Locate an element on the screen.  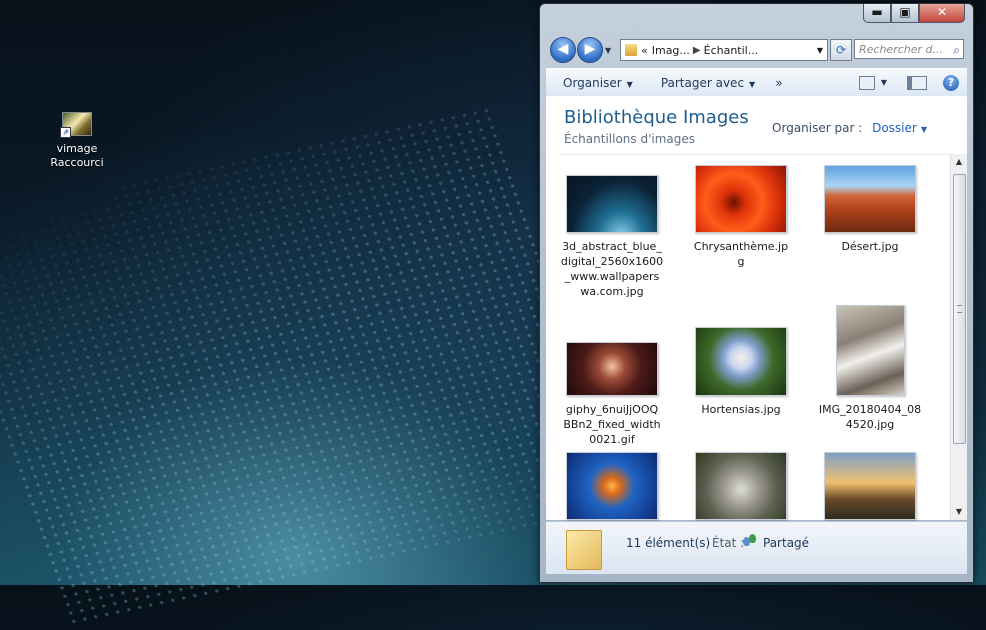
address-bar: « Imag... ▶ Échantil... ▼ is located at coordinates (724, 50).